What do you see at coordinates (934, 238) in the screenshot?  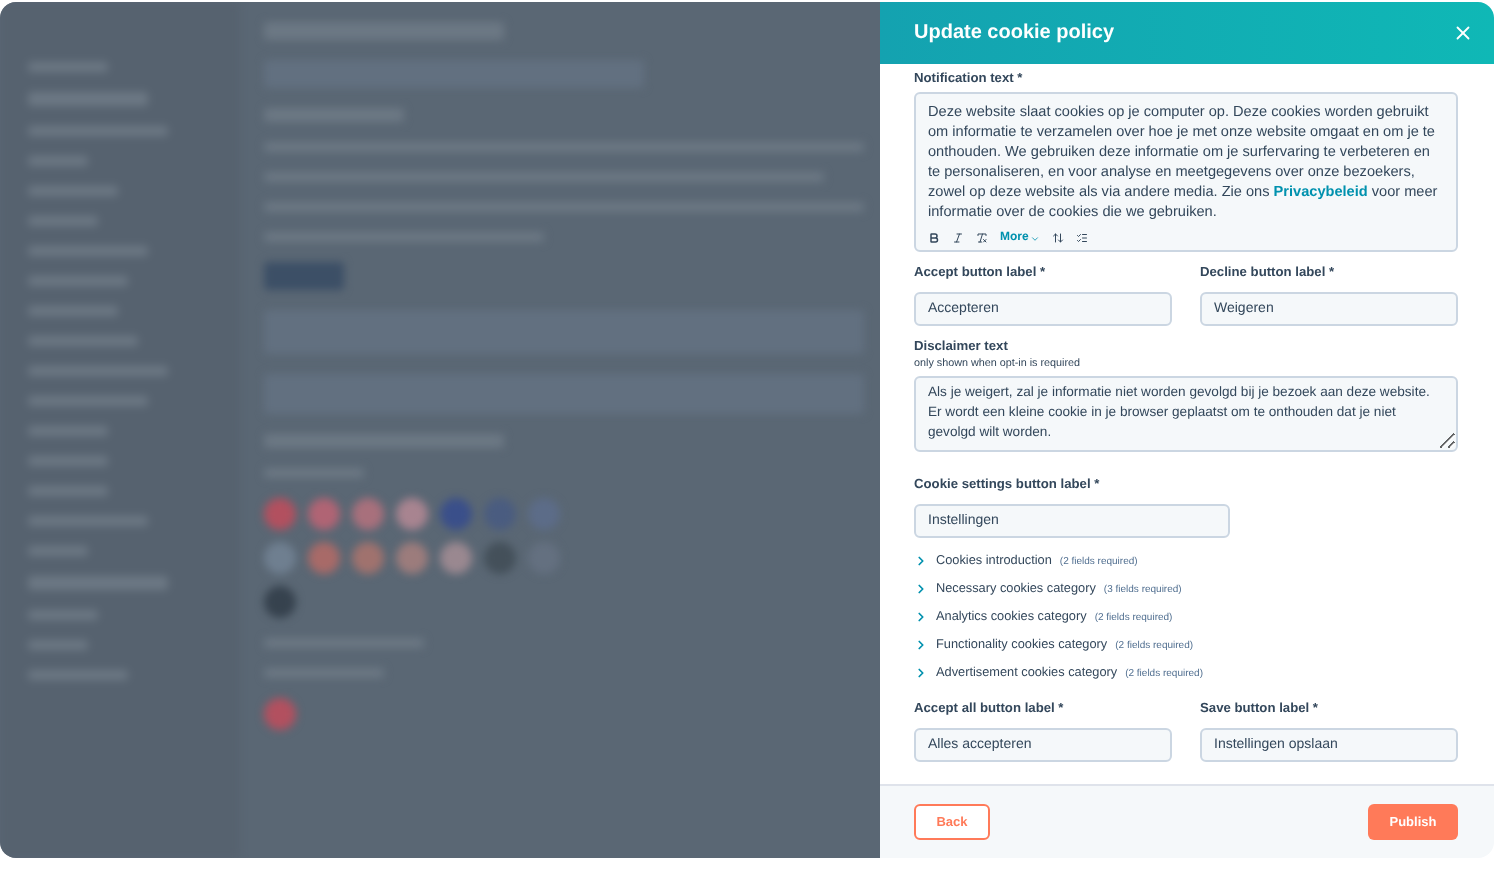 I see `bold-icon` at bounding box center [934, 238].